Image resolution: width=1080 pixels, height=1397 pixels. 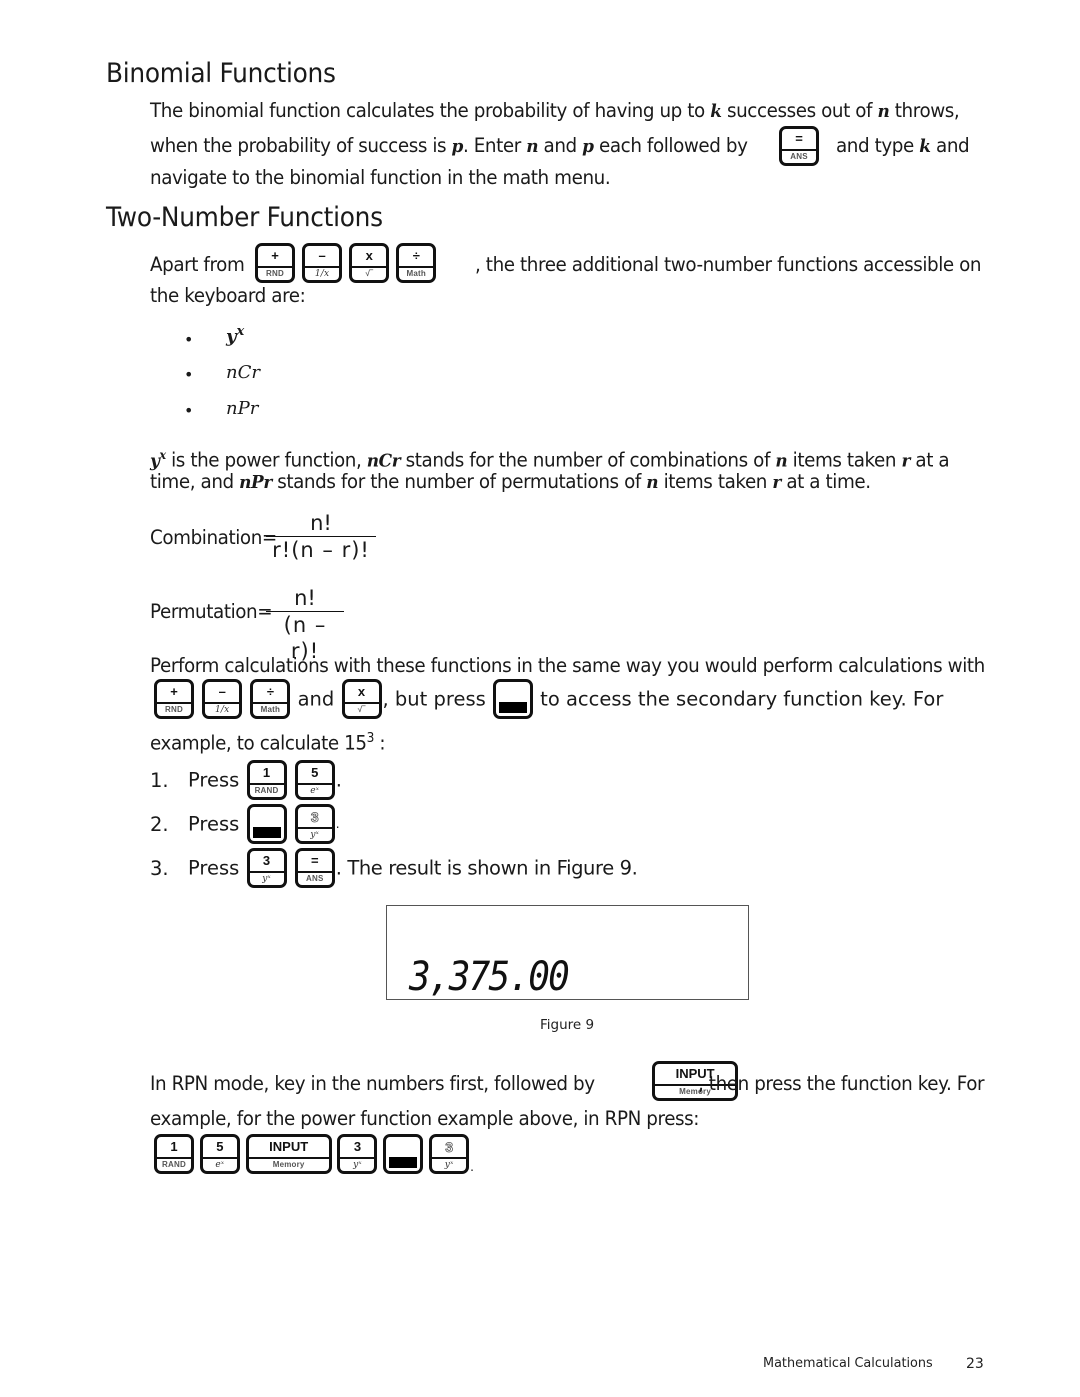 I want to click on arithmetic-keys-group: + RND –1/x x √‾ ÷ Math, so click(x=345, y=263).